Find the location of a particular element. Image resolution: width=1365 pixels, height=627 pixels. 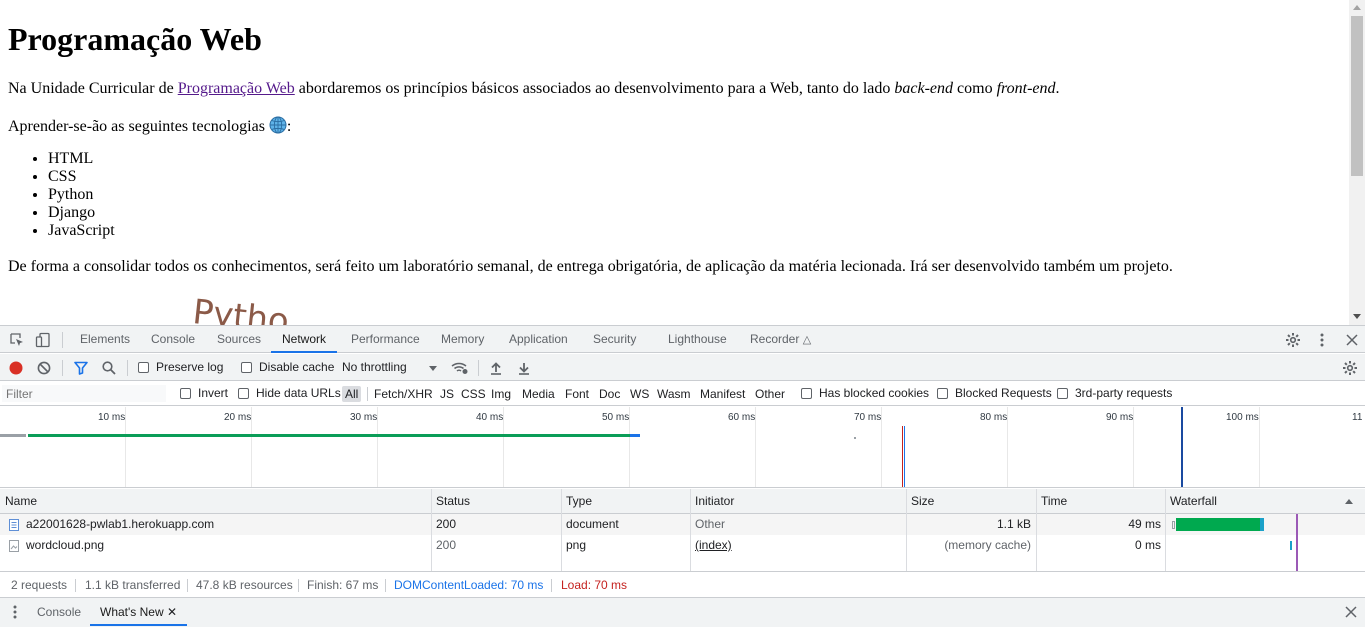

column-header-waterfall: Waterfall is located at coordinates (1193, 501).